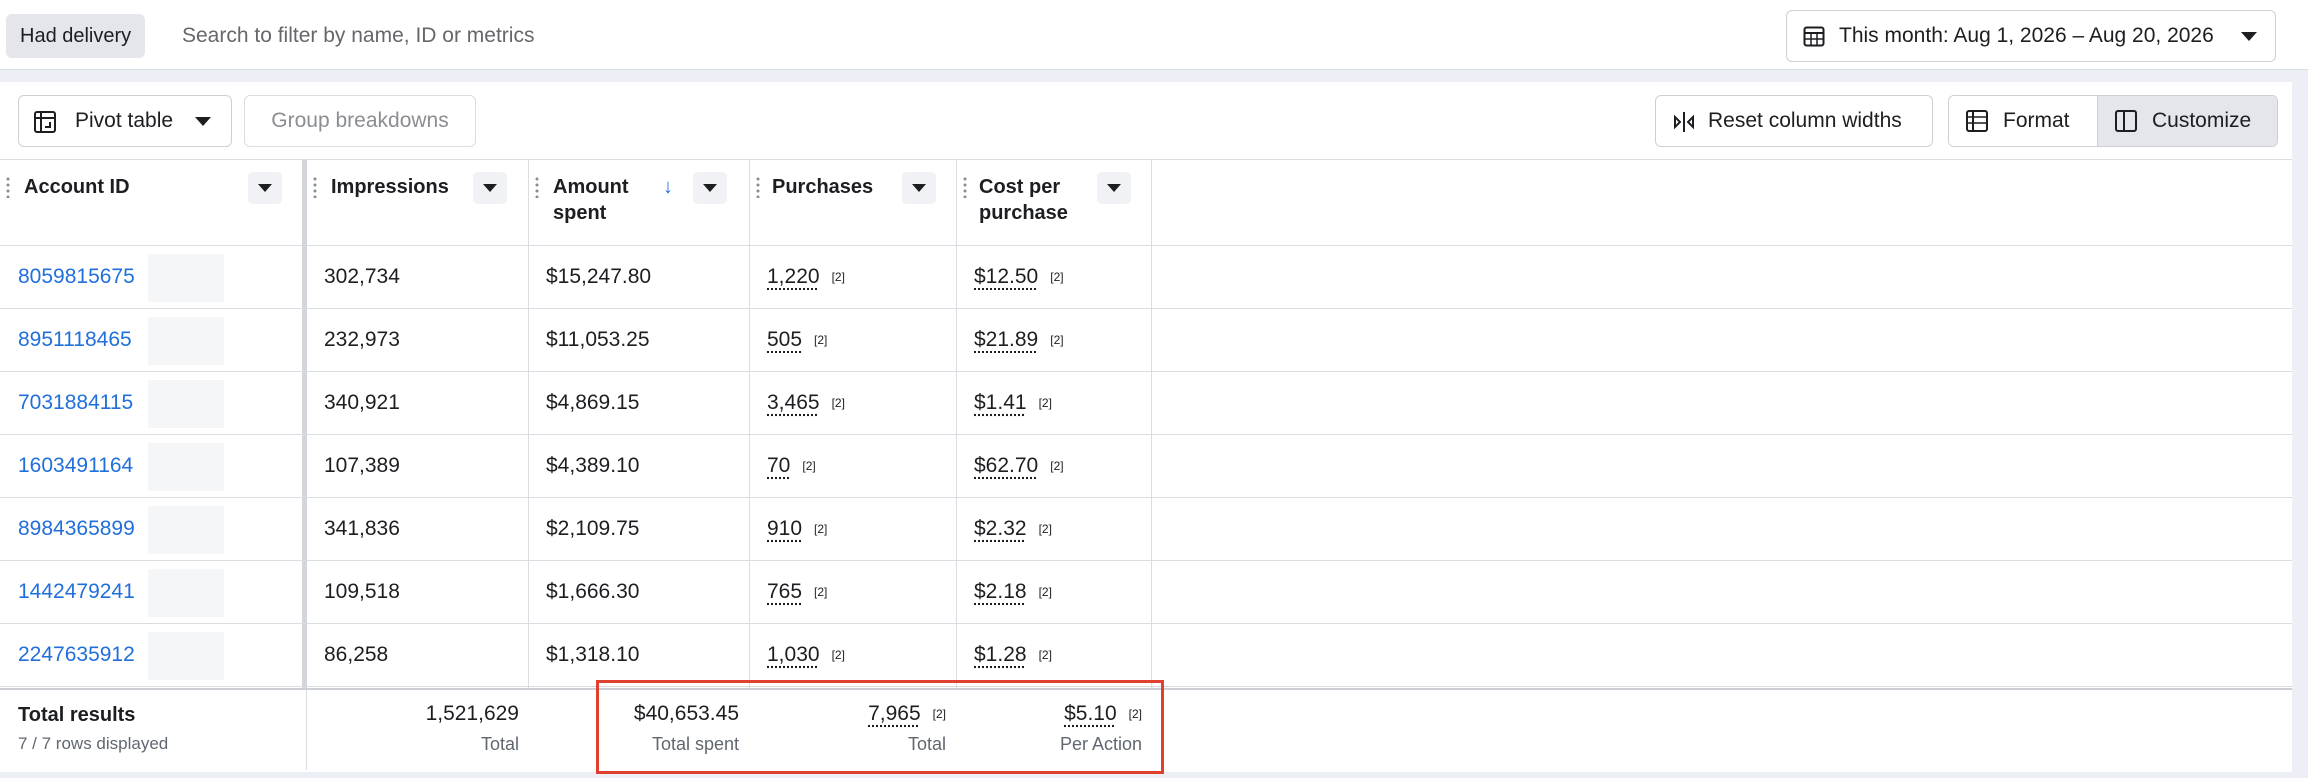 The height and width of the screenshot is (778, 2308). What do you see at coordinates (1000, 654) in the screenshot?
I see `cost-value: $1.28` at bounding box center [1000, 654].